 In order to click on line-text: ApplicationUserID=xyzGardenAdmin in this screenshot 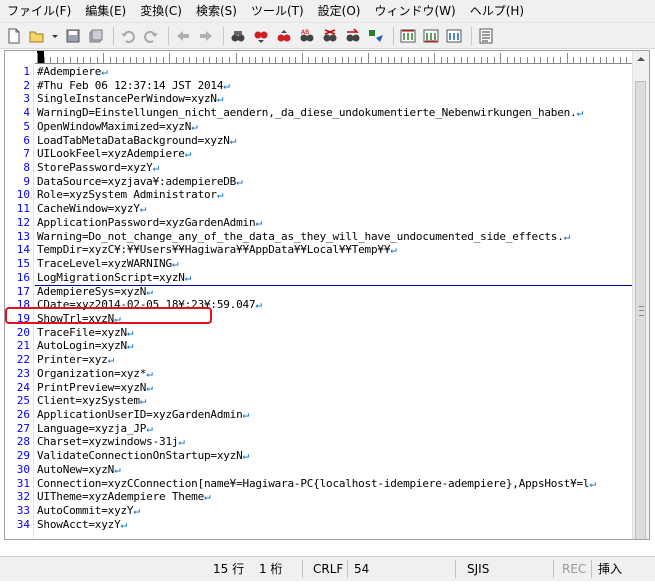, I will do `click(140, 414)`.